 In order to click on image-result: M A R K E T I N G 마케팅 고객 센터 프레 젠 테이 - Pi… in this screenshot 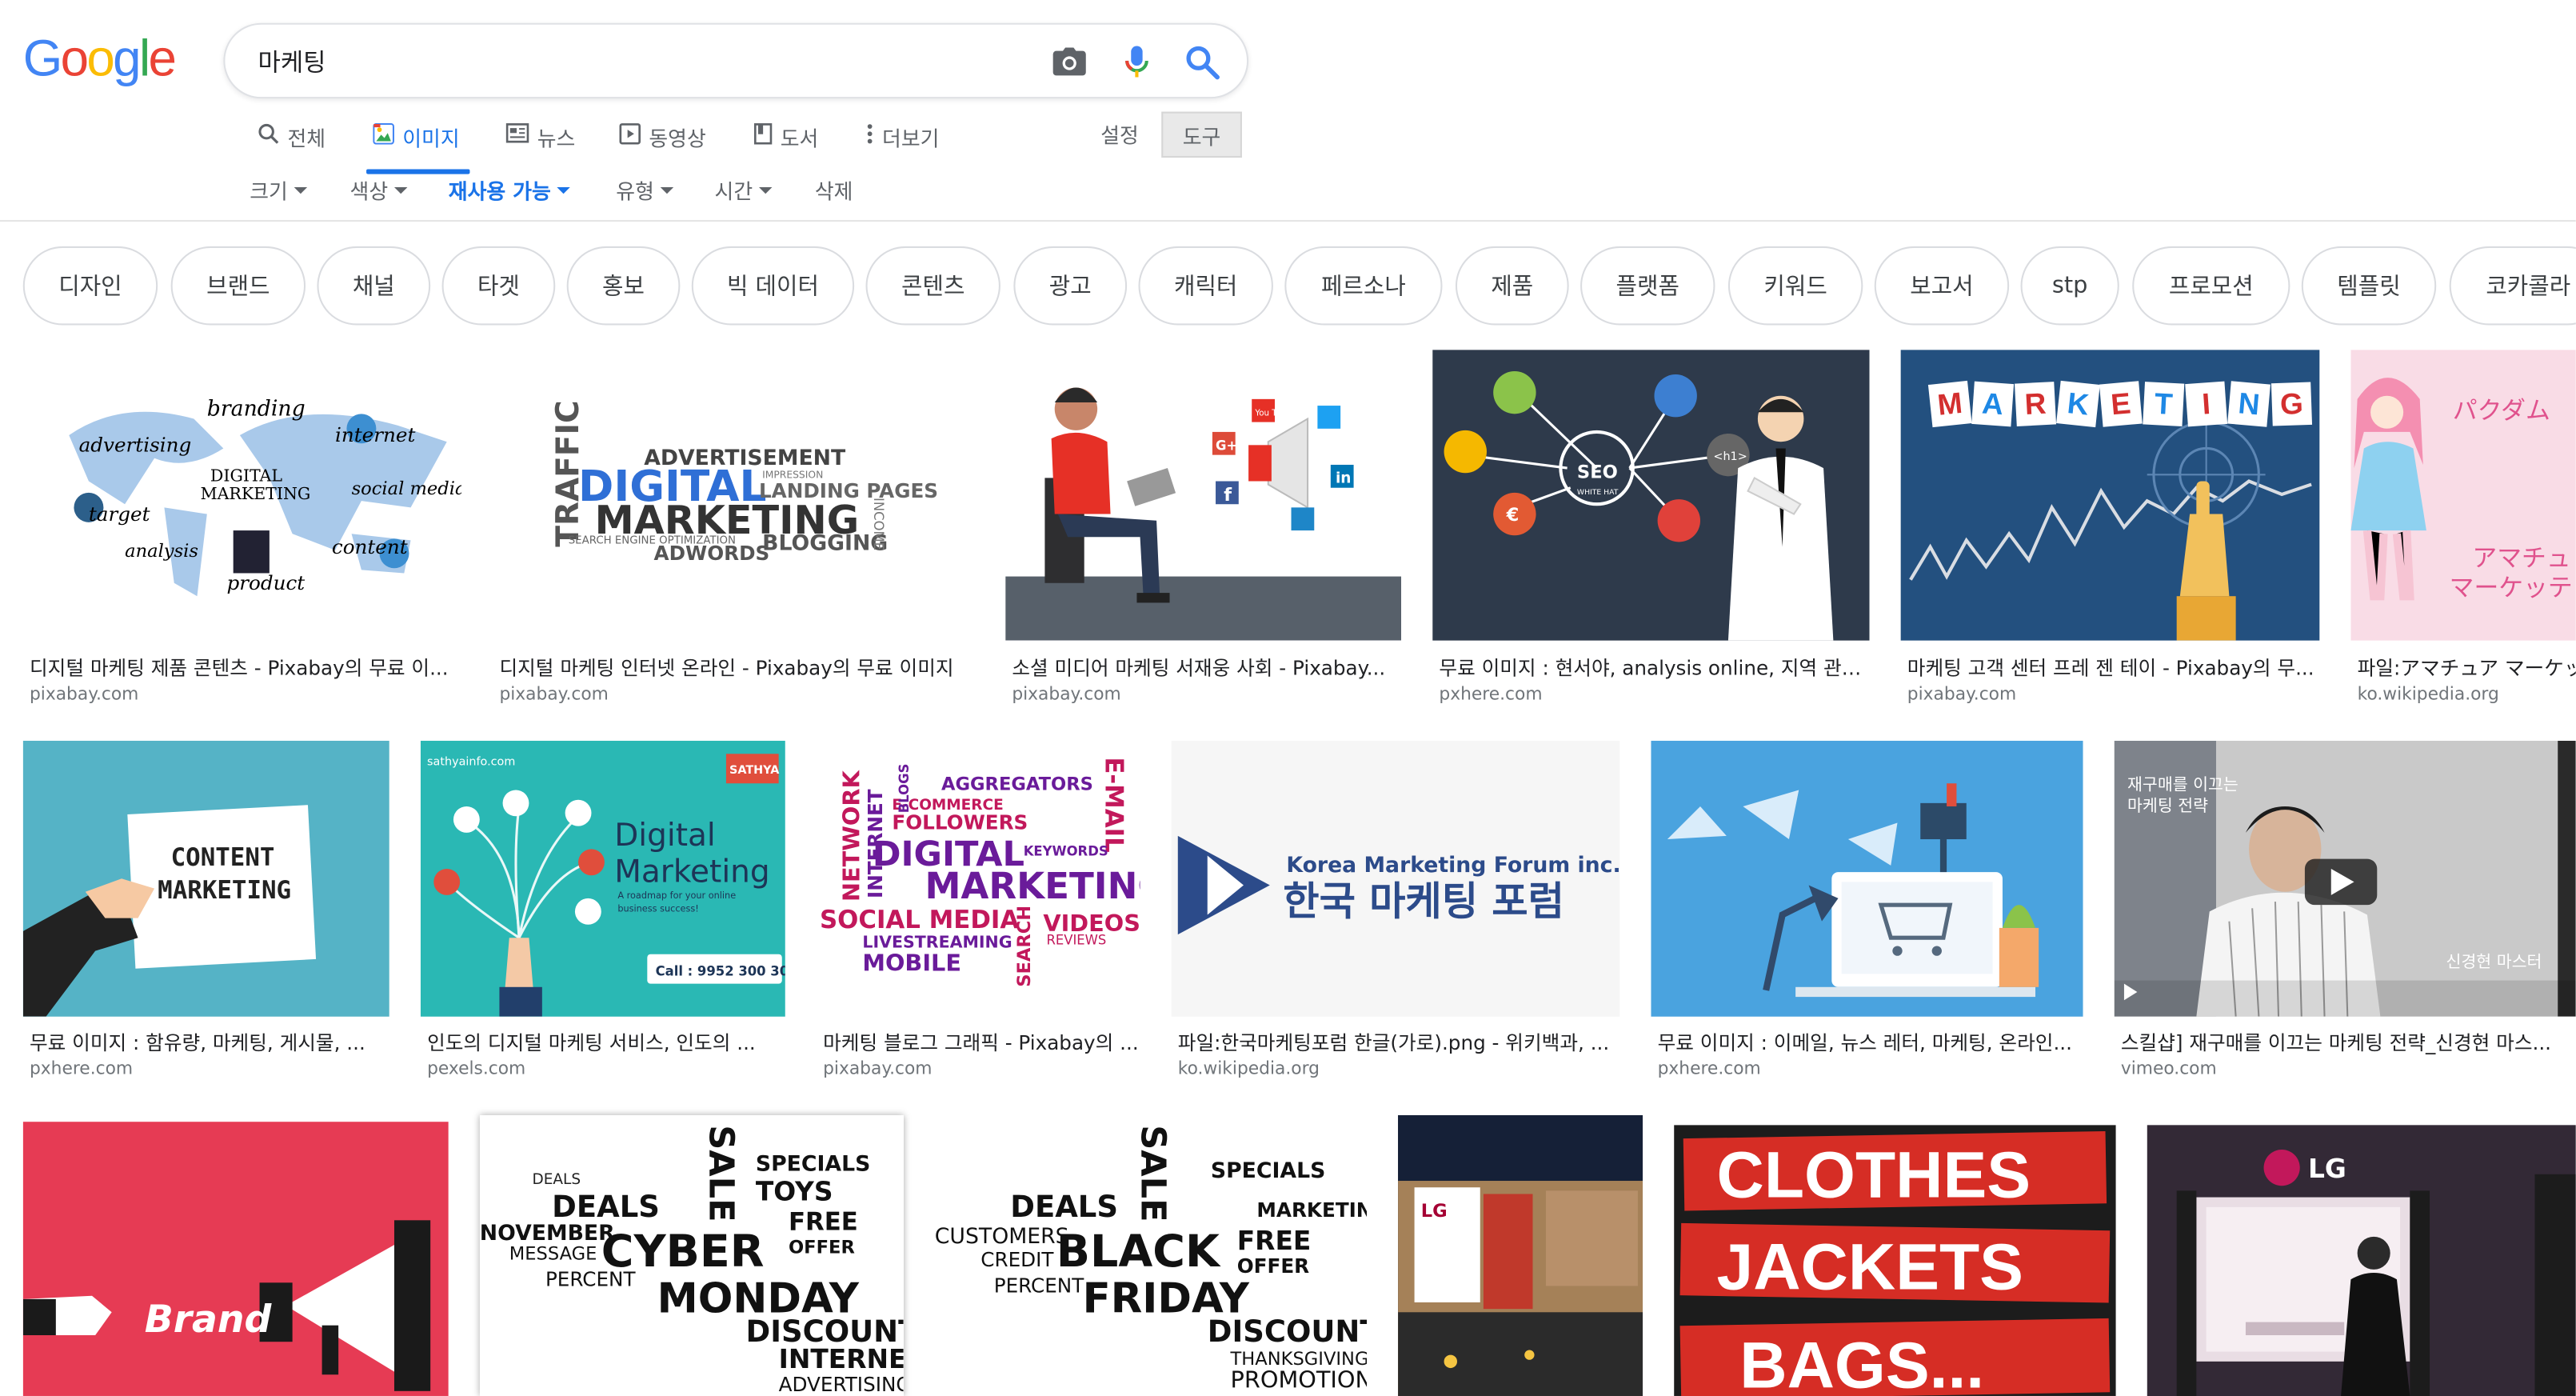, I will do `click(2110, 530)`.